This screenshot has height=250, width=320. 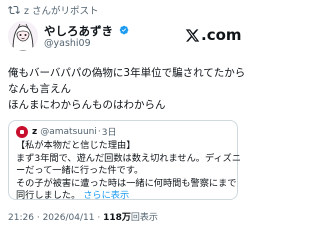 I want to click on quote-avatar, so click(x=22, y=131).